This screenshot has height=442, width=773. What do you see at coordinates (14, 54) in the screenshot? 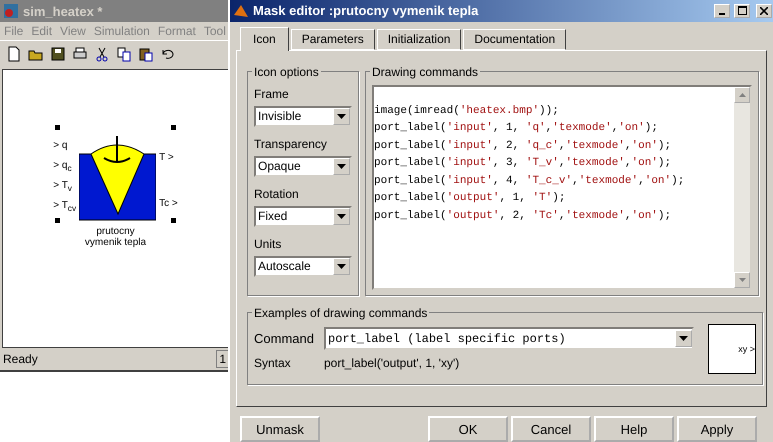
I see `new-document-icon` at bounding box center [14, 54].